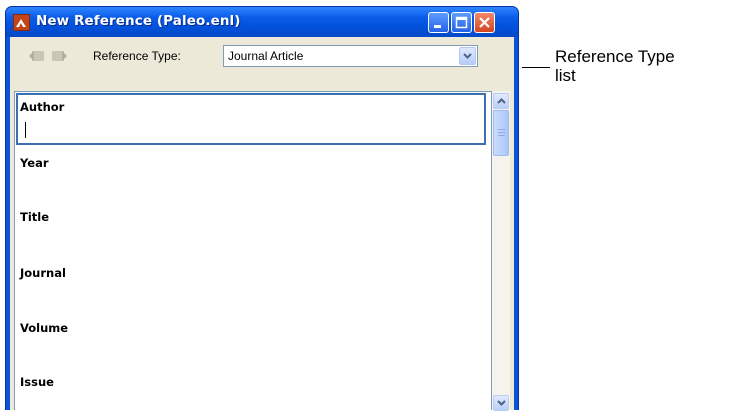 The width and height of the screenshot is (741, 411). I want to click on field-label-volume: Volume, so click(44, 328).